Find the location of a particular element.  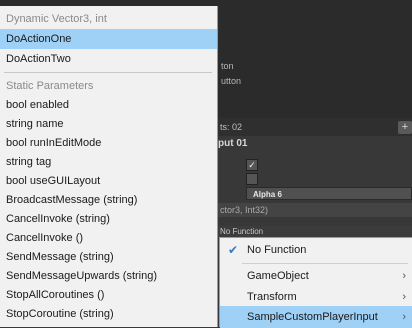

alpha-field: Alpha 6 is located at coordinates (329, 193).